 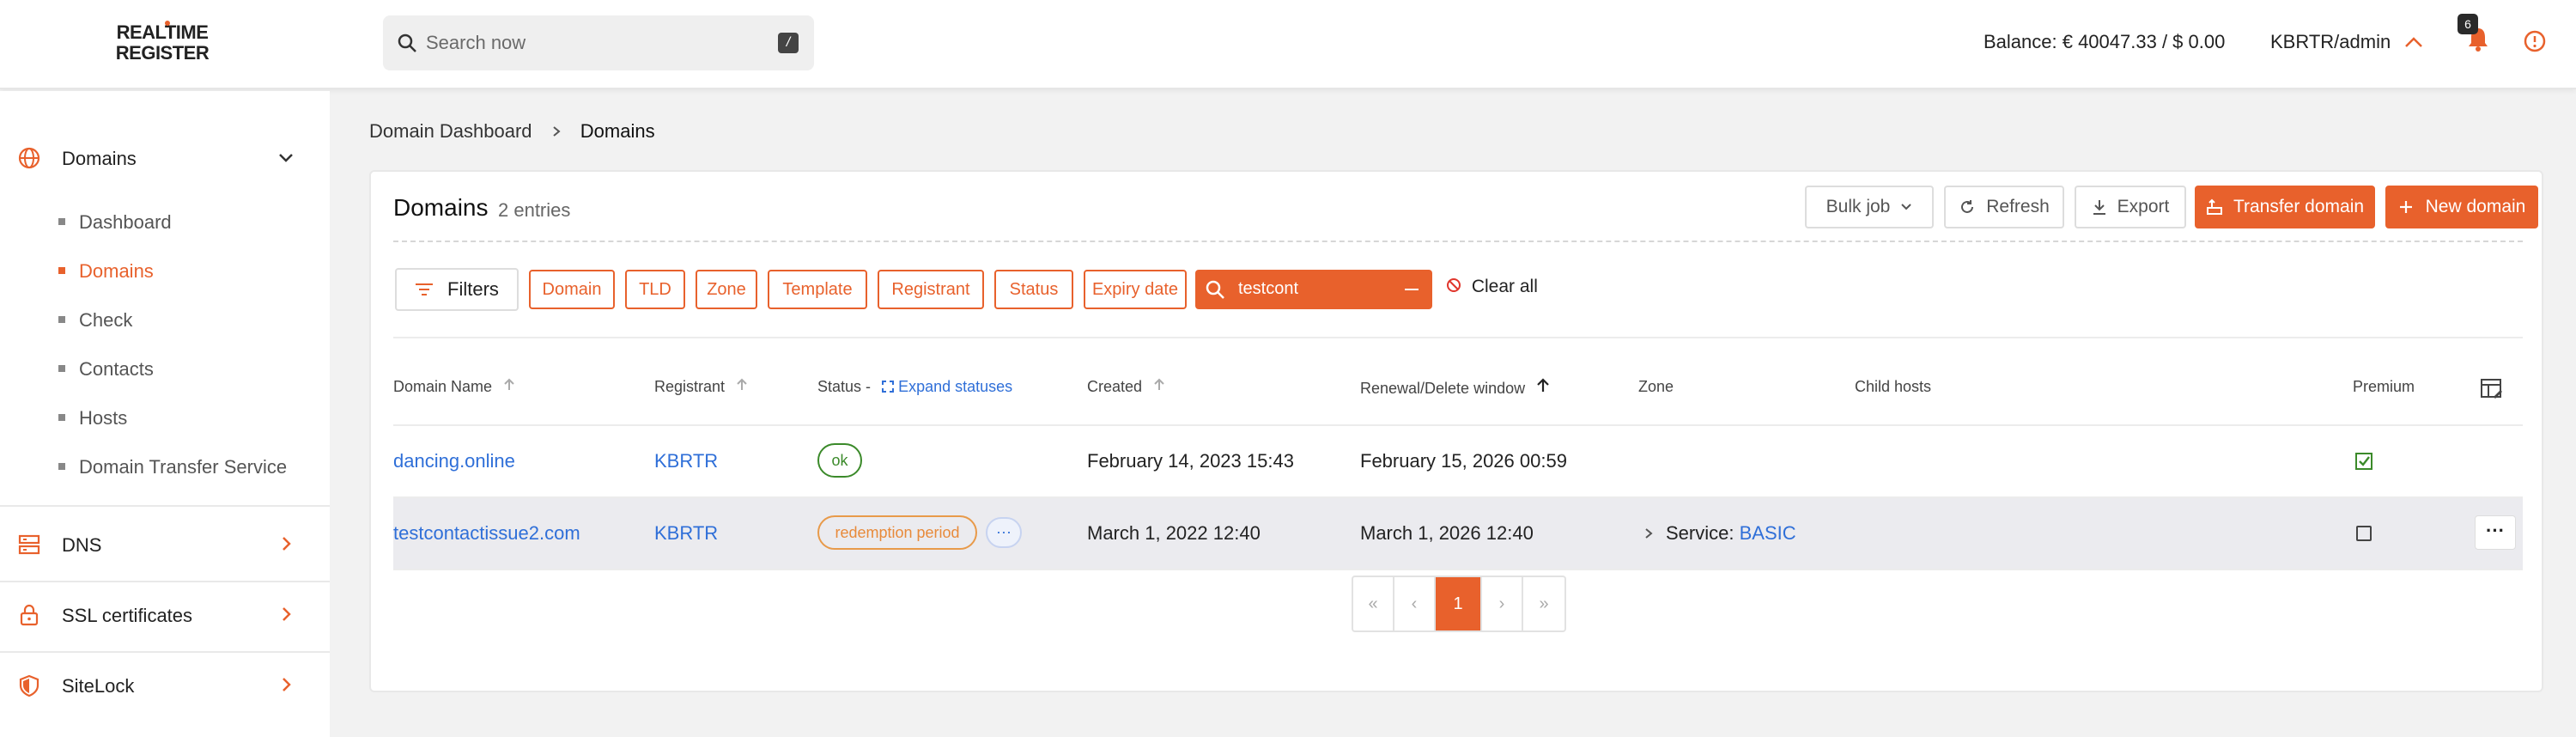 I want to click on filter-chip-zone: Zone, so click(x=726, y=289).